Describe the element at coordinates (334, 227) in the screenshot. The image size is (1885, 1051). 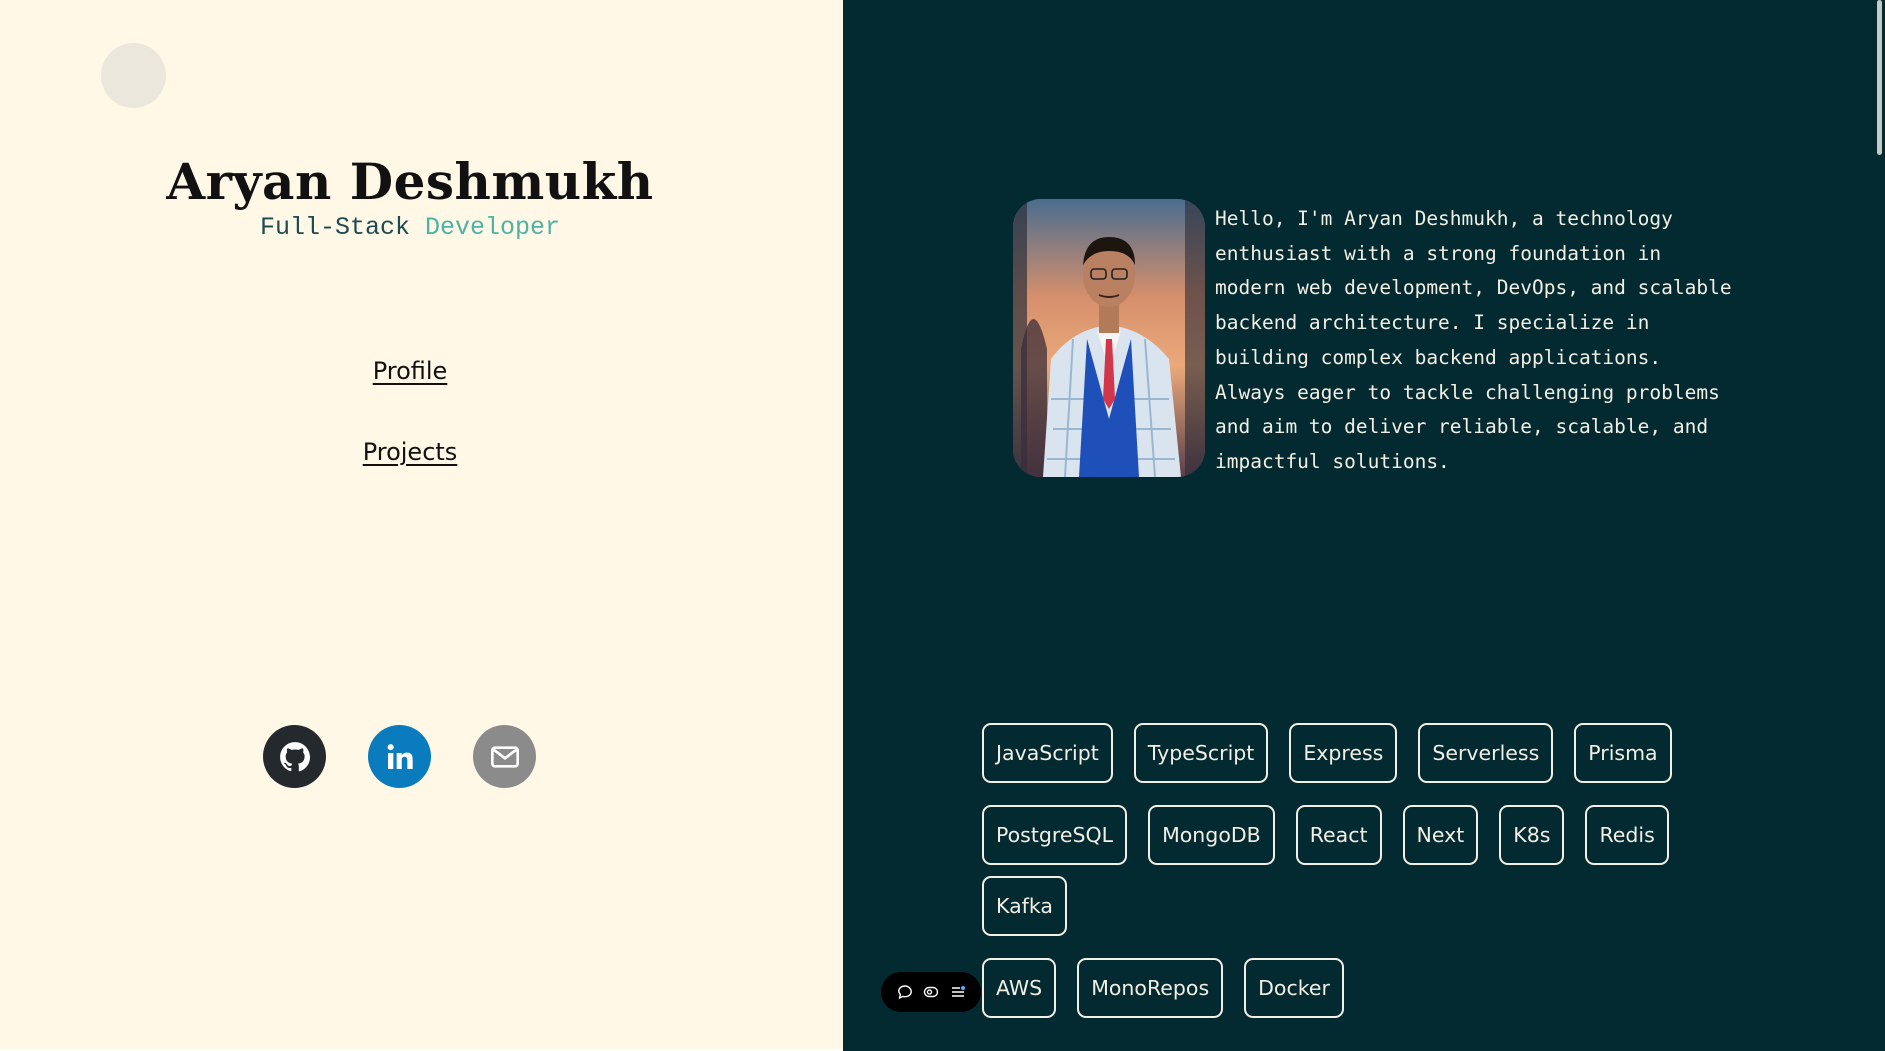
I see `role-part-1: Full-Stack` at that location.